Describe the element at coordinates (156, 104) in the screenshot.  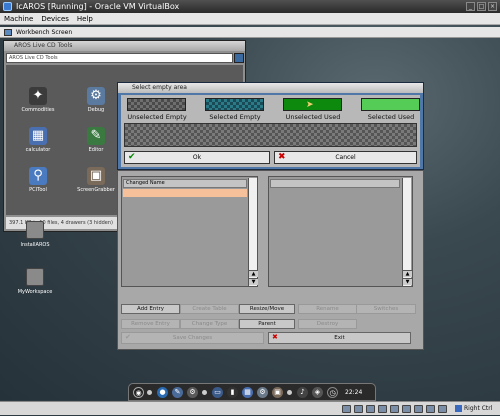
I see `swatch-unselected-empty` at that location.